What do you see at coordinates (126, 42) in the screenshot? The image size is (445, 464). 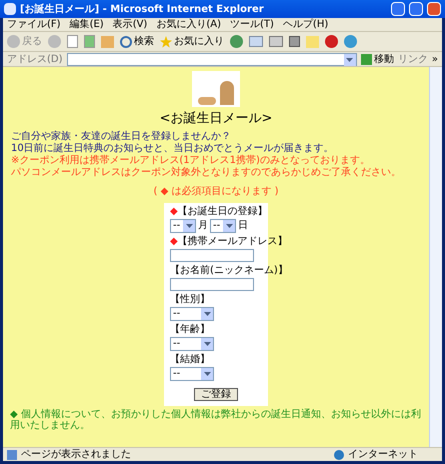 I see `search-icon` at bounding box center [126, 42].